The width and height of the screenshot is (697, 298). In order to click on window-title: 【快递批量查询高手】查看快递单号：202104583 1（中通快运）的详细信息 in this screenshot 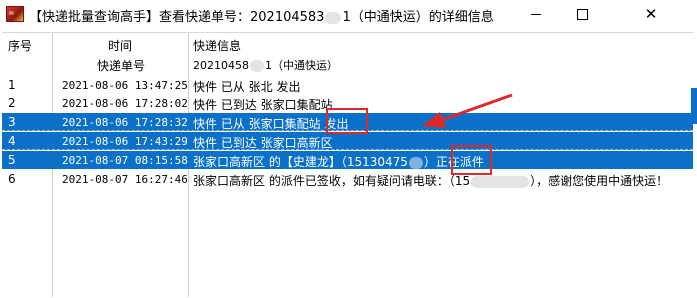, I will do `click(261, 15)`.